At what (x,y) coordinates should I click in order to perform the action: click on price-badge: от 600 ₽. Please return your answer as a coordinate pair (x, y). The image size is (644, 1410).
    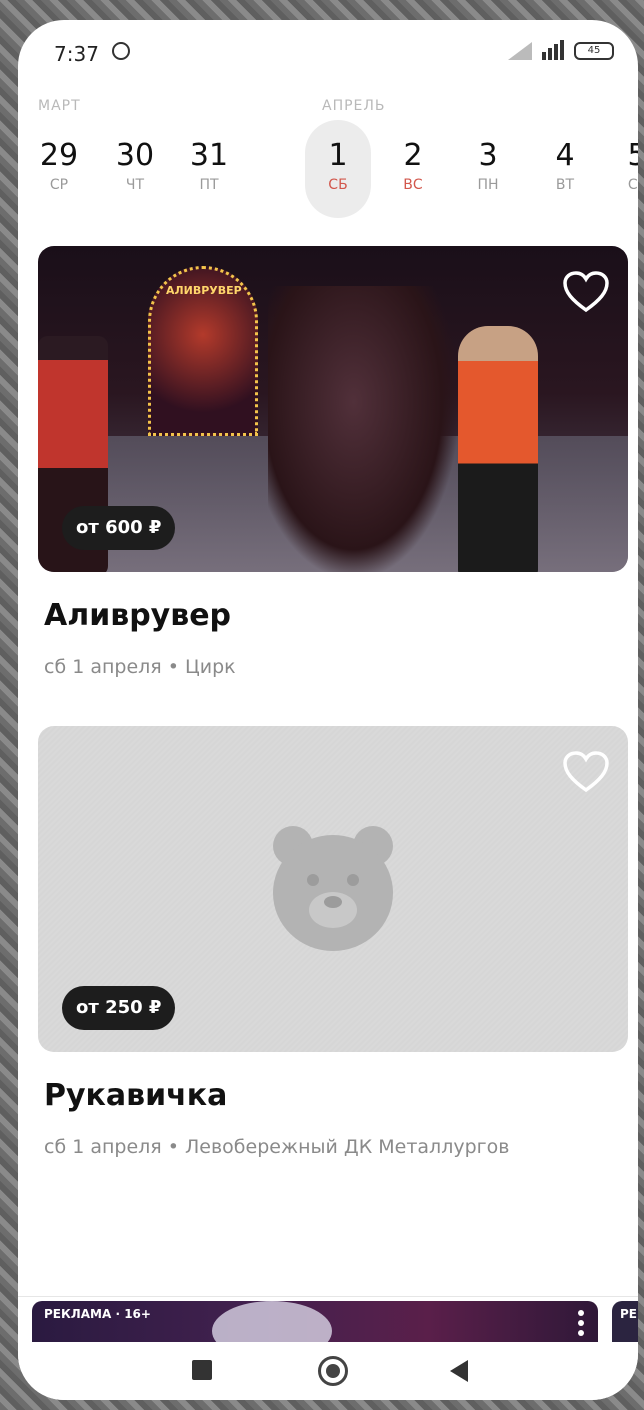
    Looking at the image, I should click on (119, 528).